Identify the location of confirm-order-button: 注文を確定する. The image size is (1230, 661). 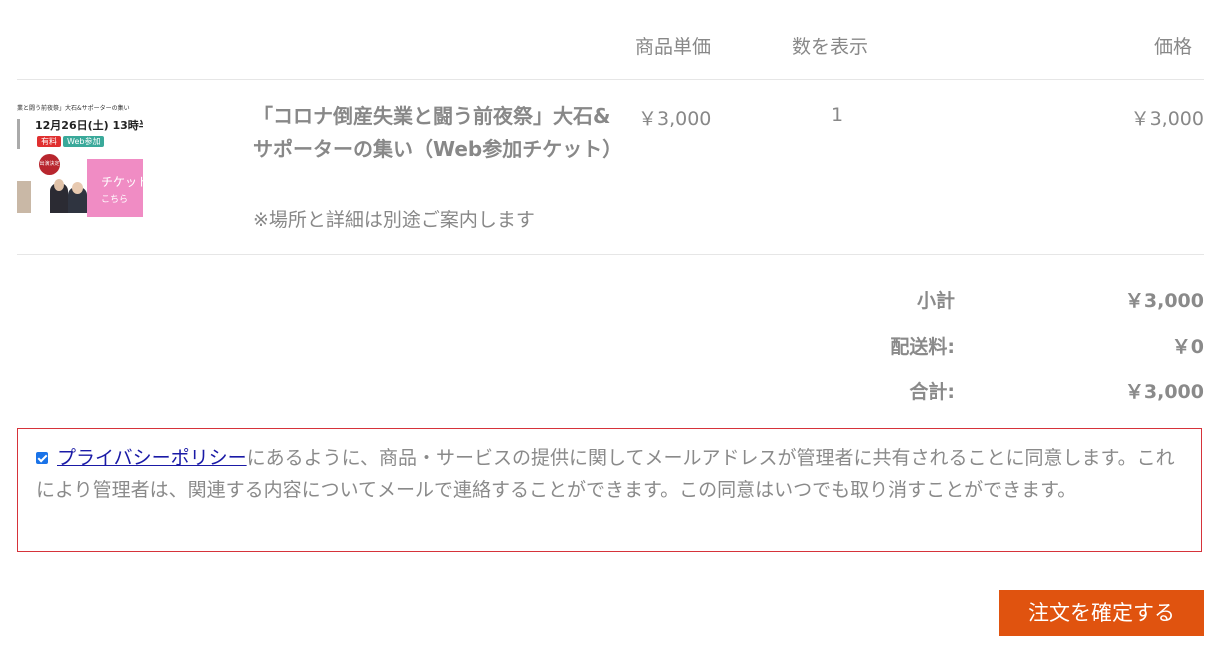
(1101, 613).